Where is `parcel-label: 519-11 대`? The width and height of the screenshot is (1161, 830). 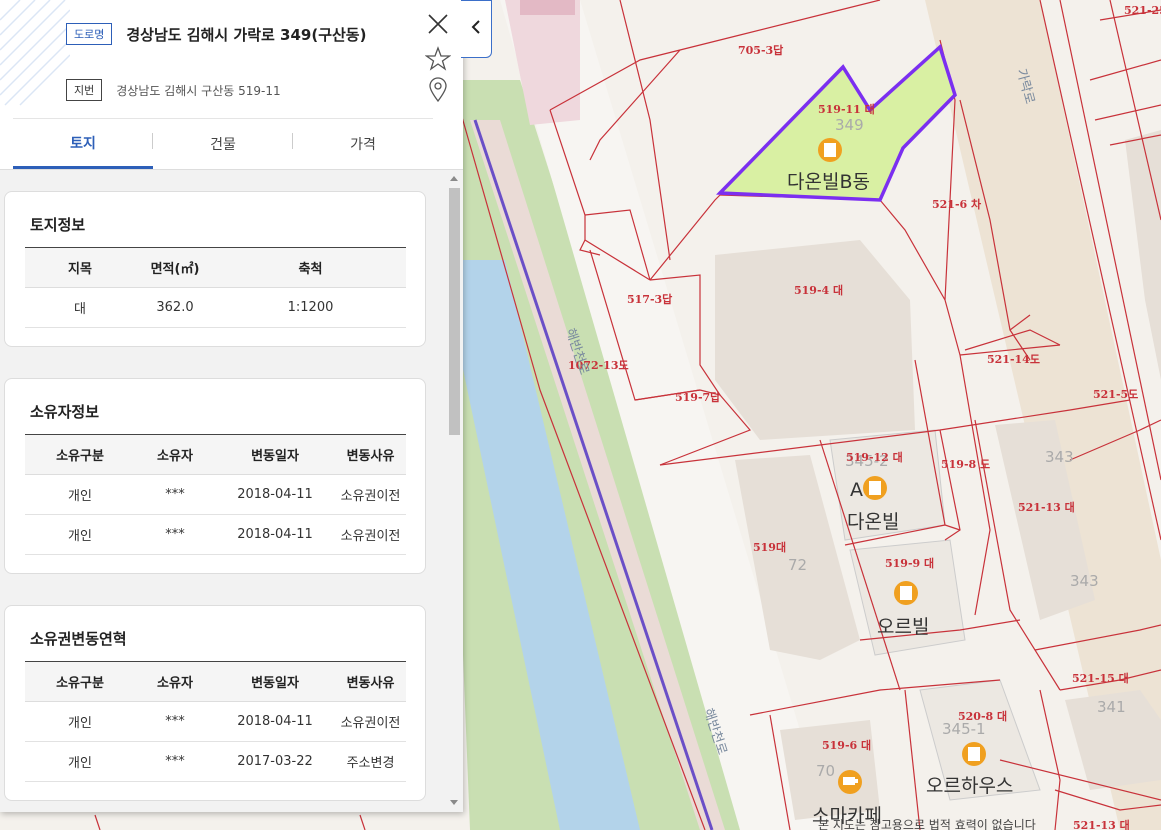 parcel-label: 519-11 대 is located at coordinates (846, 109).